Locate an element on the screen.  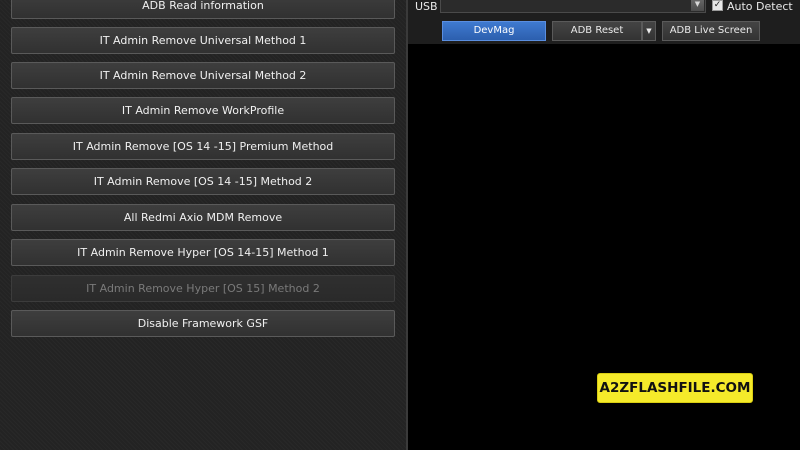
auto-detect-checkbox: ✓ is located at coordinates (717, 5).